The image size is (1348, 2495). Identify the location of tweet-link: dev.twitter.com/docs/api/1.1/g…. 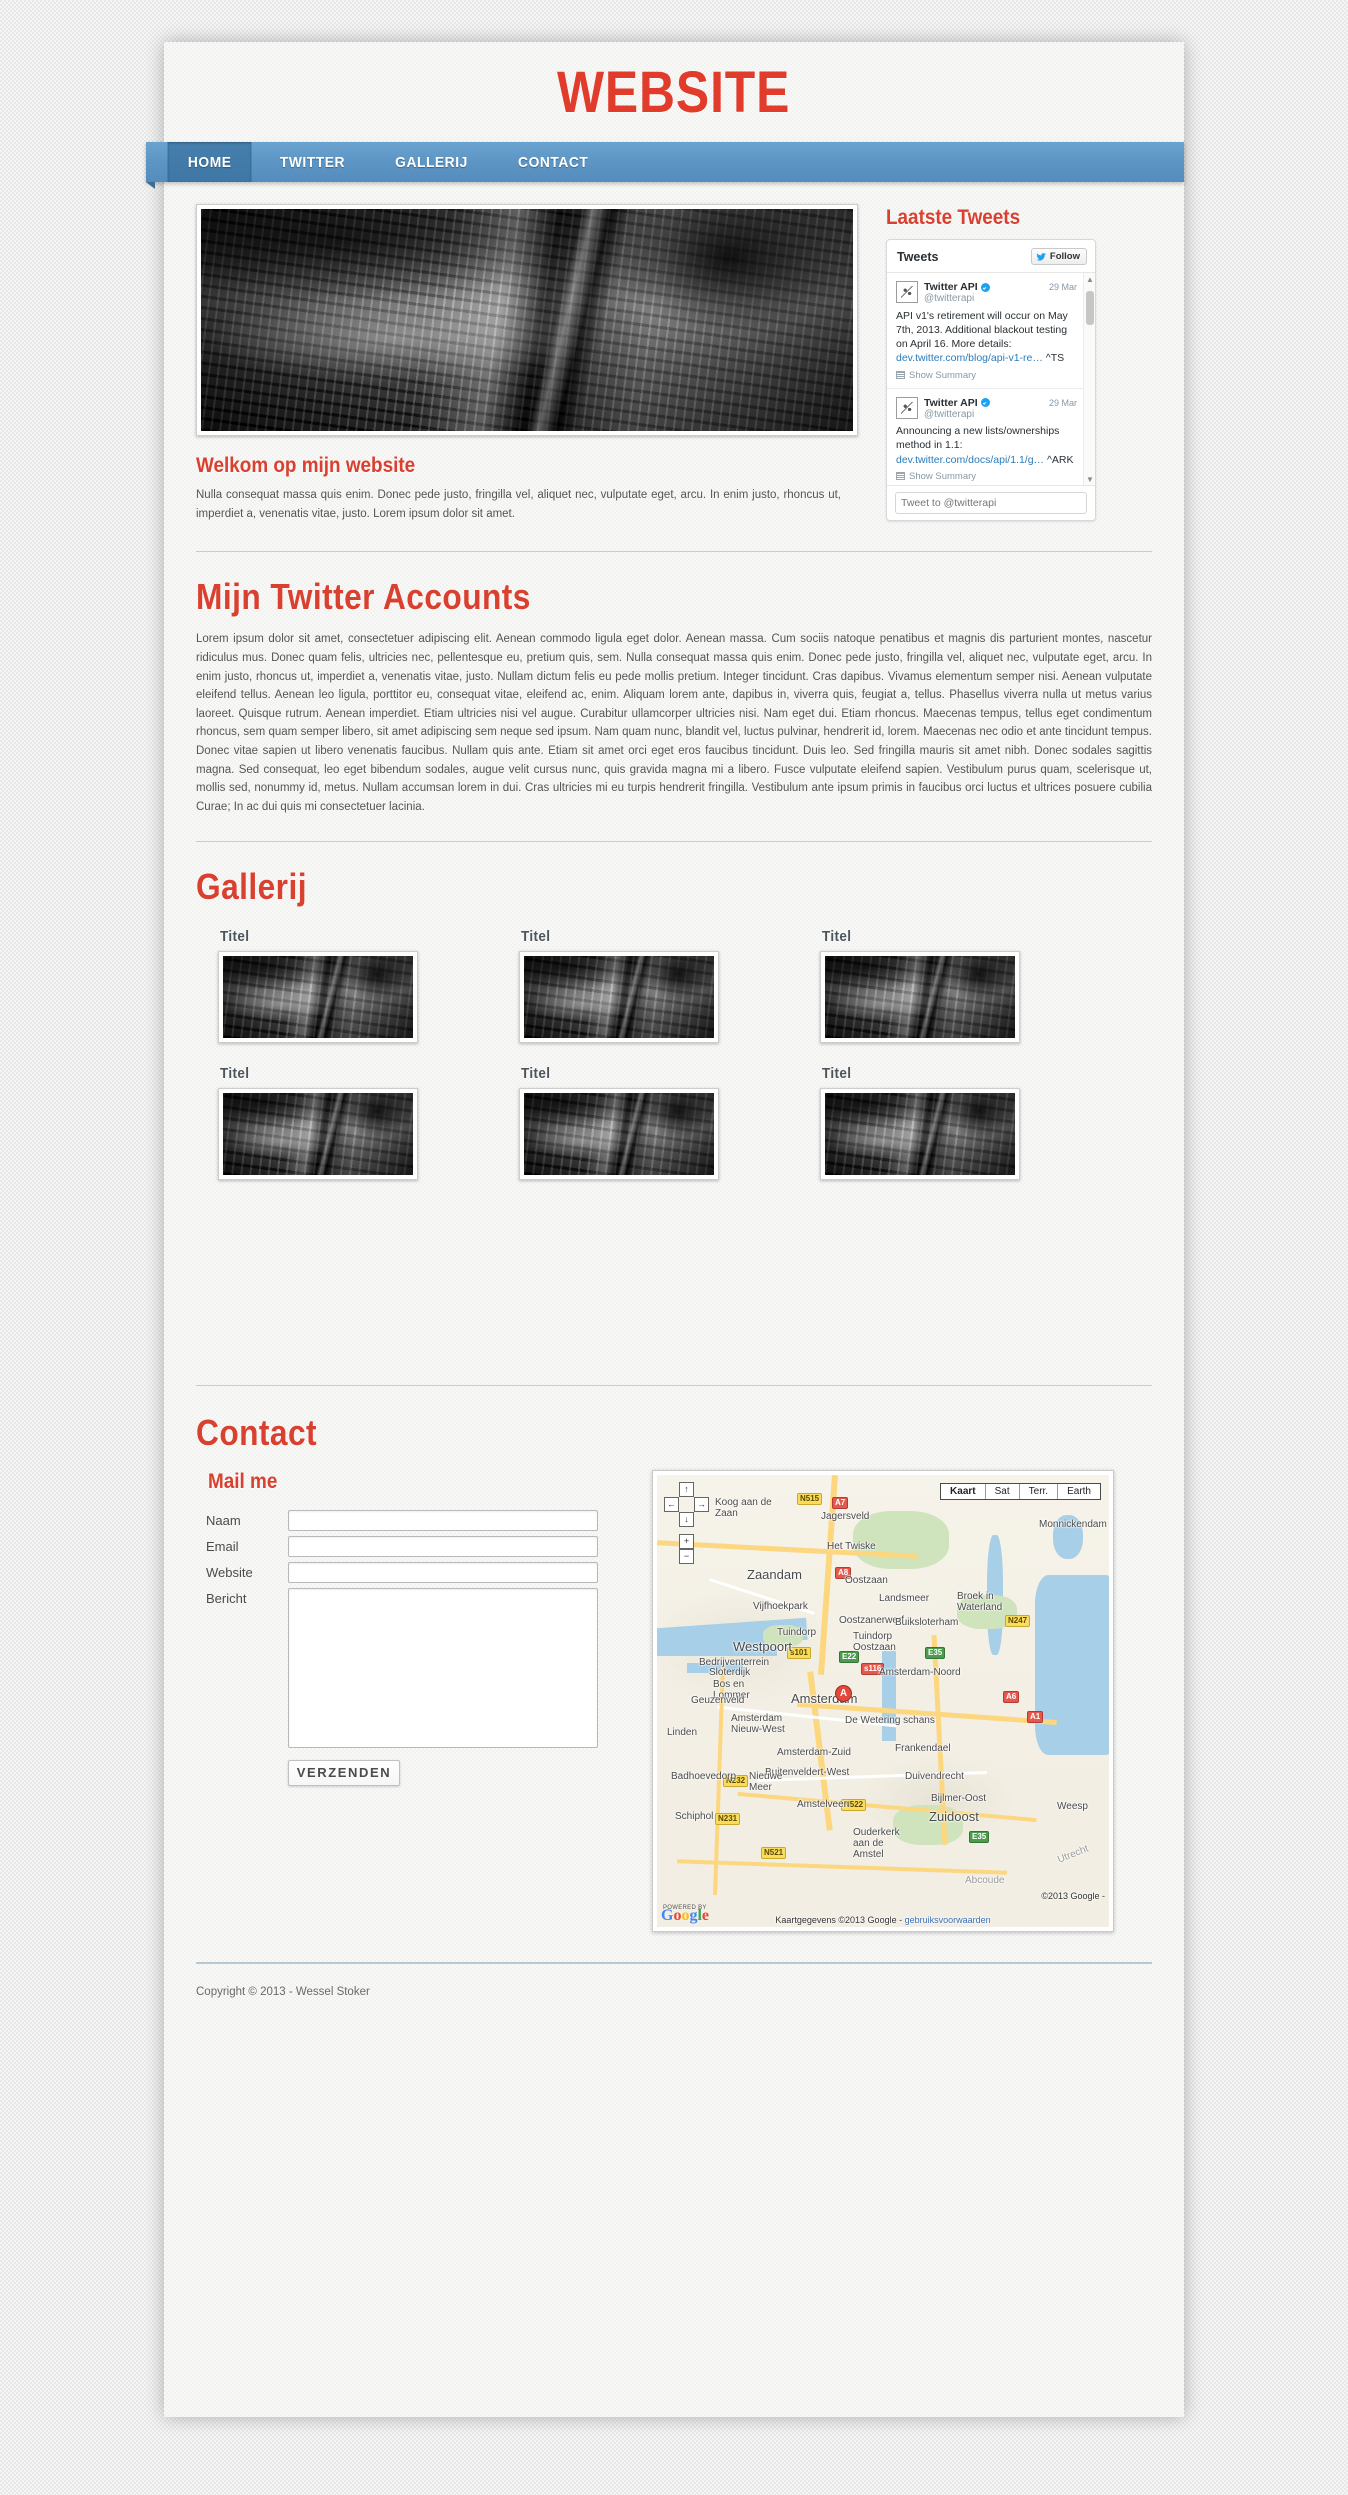
(970, 460).